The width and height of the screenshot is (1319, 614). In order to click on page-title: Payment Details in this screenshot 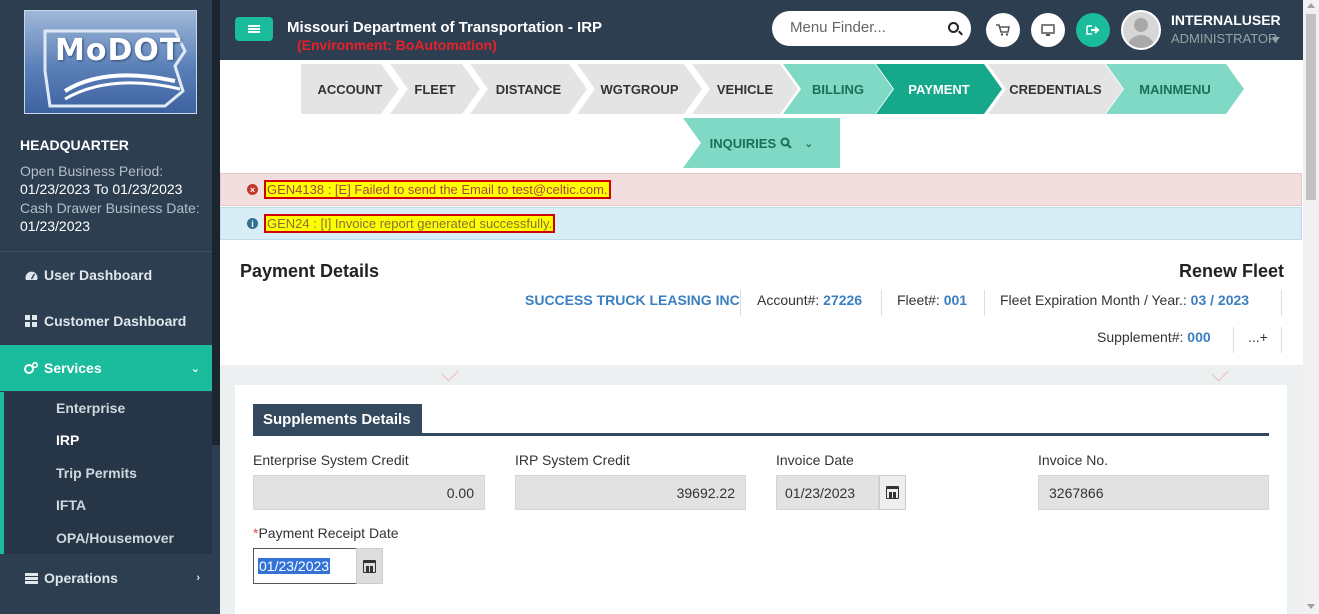, I will do `click(310, 271)`.